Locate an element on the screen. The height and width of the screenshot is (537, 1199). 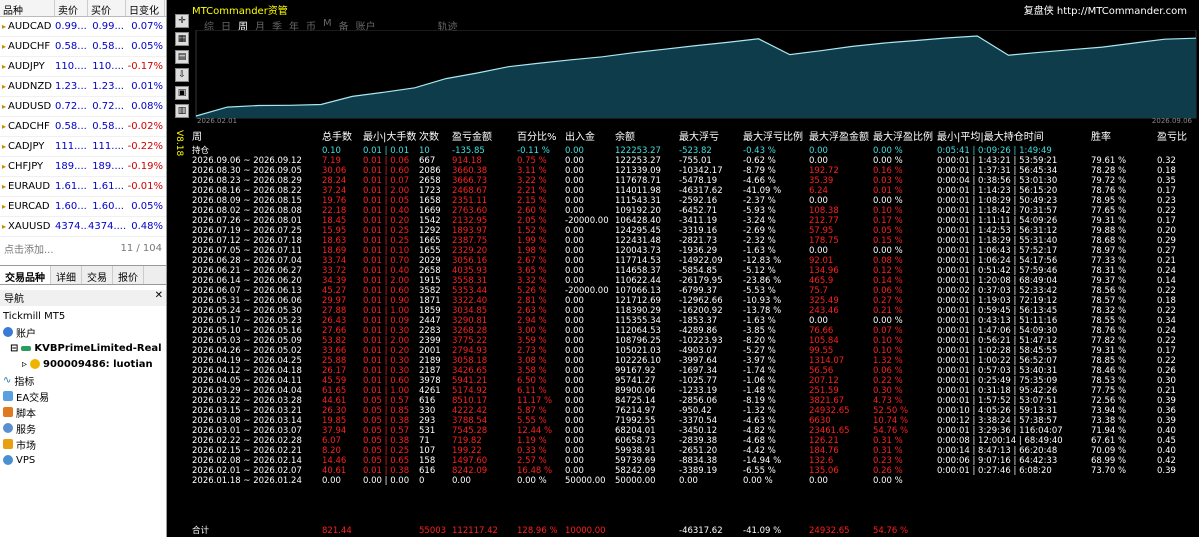
settings-icon: ▥ is located at coordinates (182, 111).